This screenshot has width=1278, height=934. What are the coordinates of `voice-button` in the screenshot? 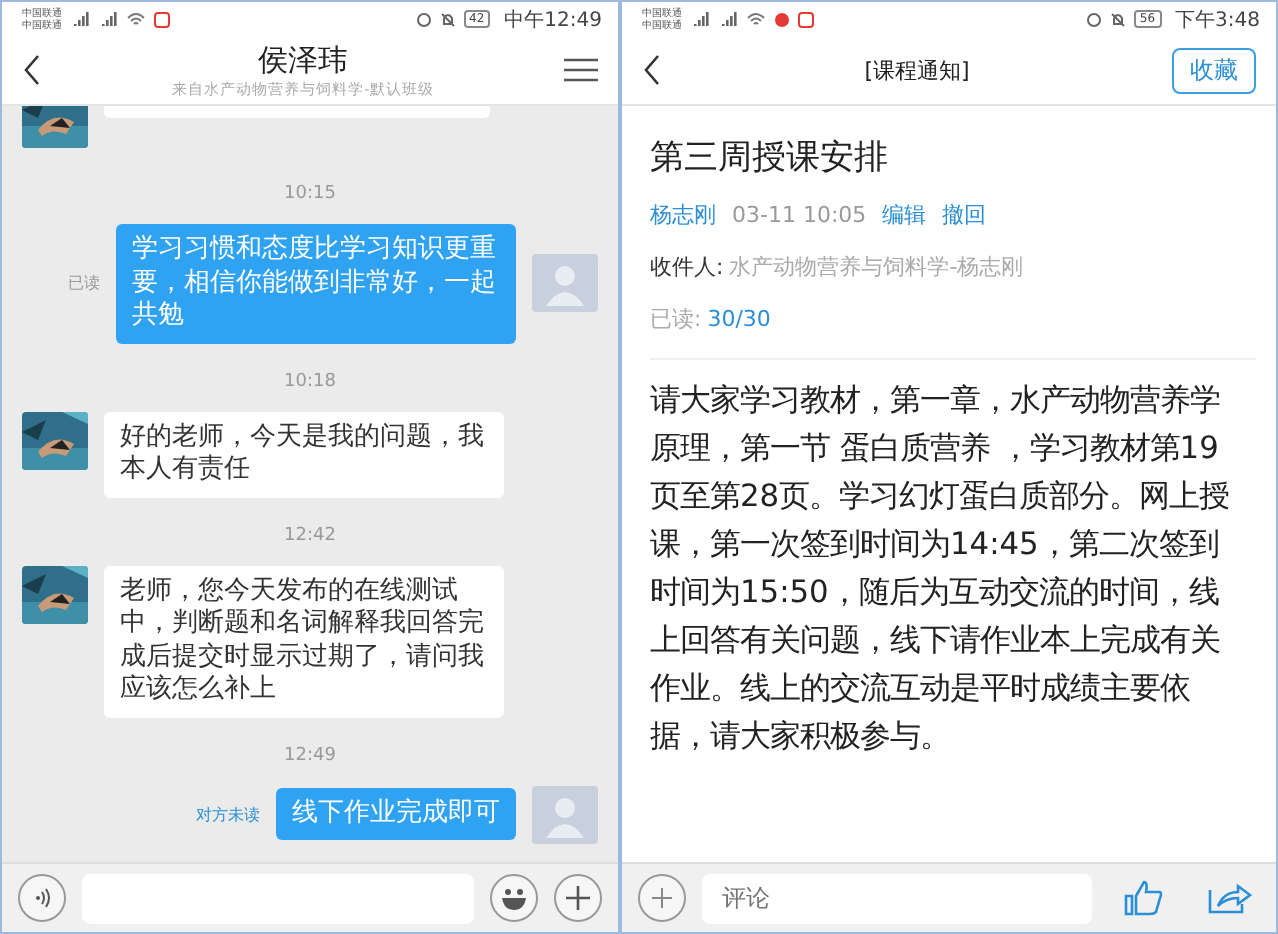 It's located at (42, 898).